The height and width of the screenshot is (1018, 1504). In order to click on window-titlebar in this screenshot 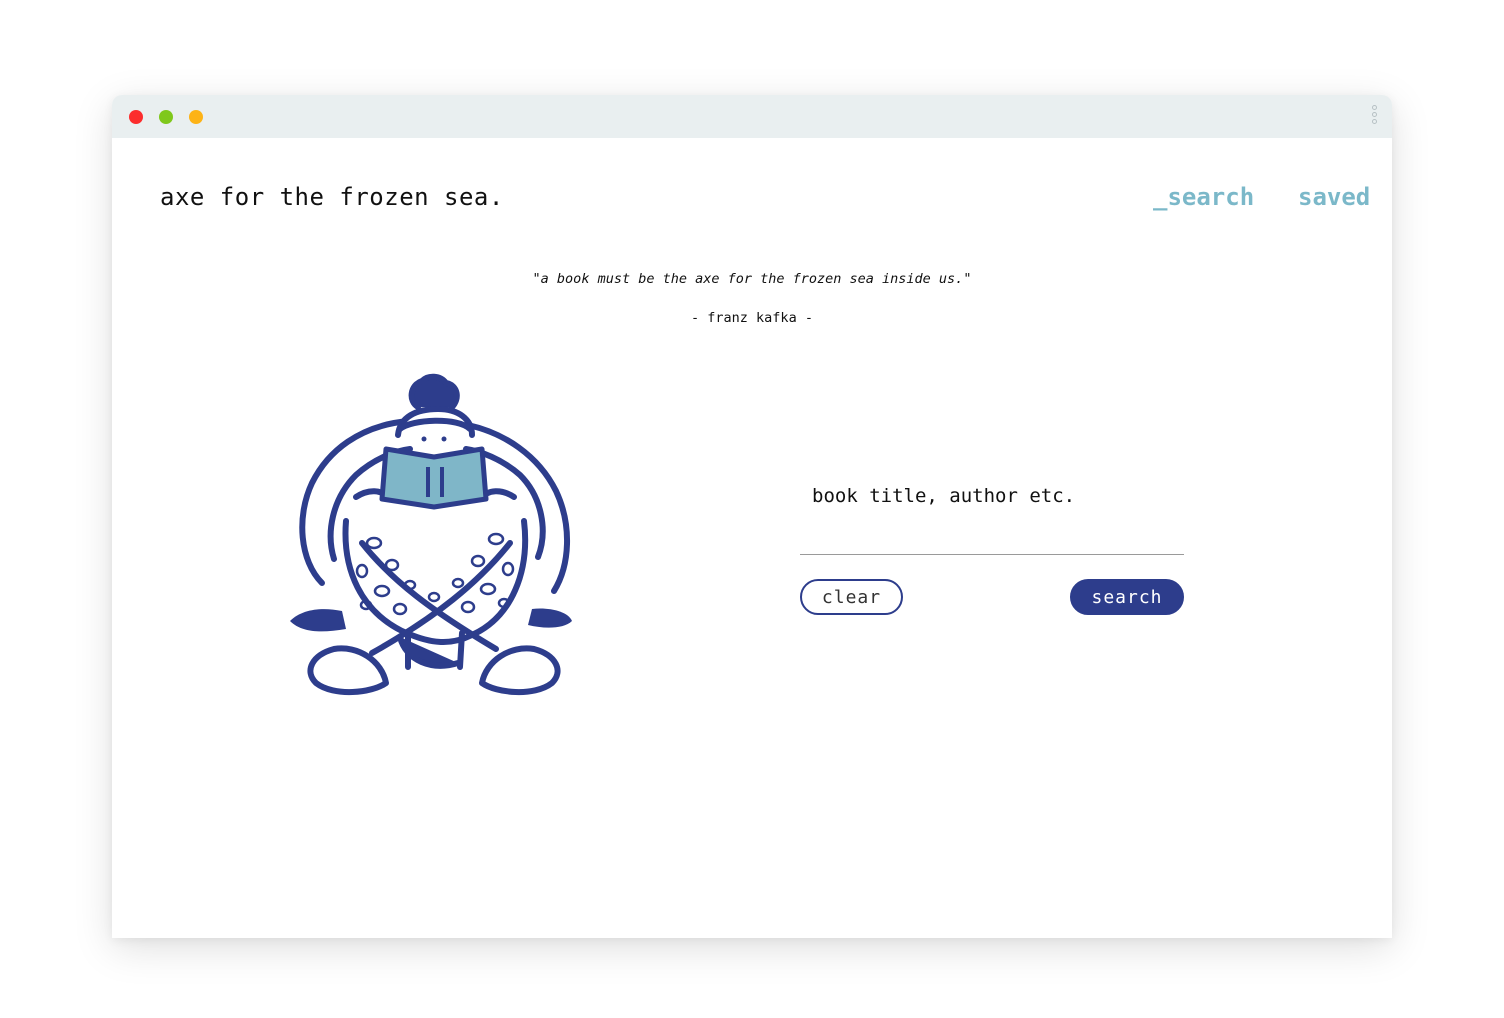, I will do `click(752, 116)`.